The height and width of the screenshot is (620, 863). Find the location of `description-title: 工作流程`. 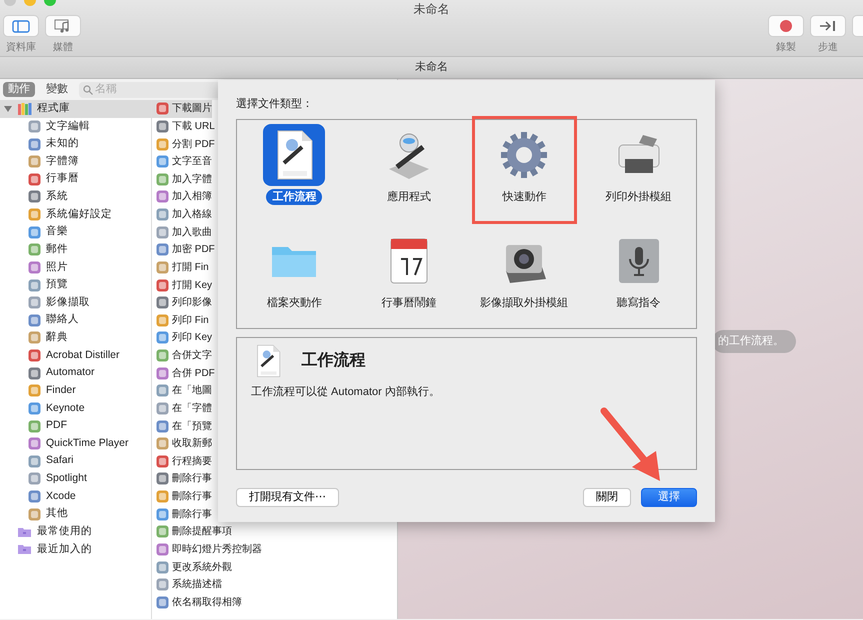

description-title: 工作流程 is located at coordinates (334, 360).